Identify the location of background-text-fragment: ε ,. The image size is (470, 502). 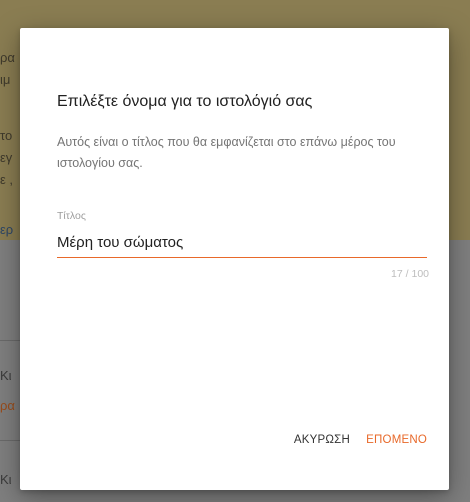
(7, 179).